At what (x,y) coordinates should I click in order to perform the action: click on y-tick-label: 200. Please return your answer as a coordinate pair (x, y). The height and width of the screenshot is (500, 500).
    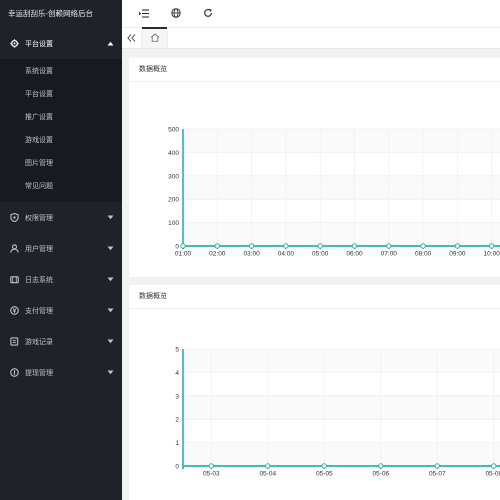
    Looking at the image, I should click on (173, 200).